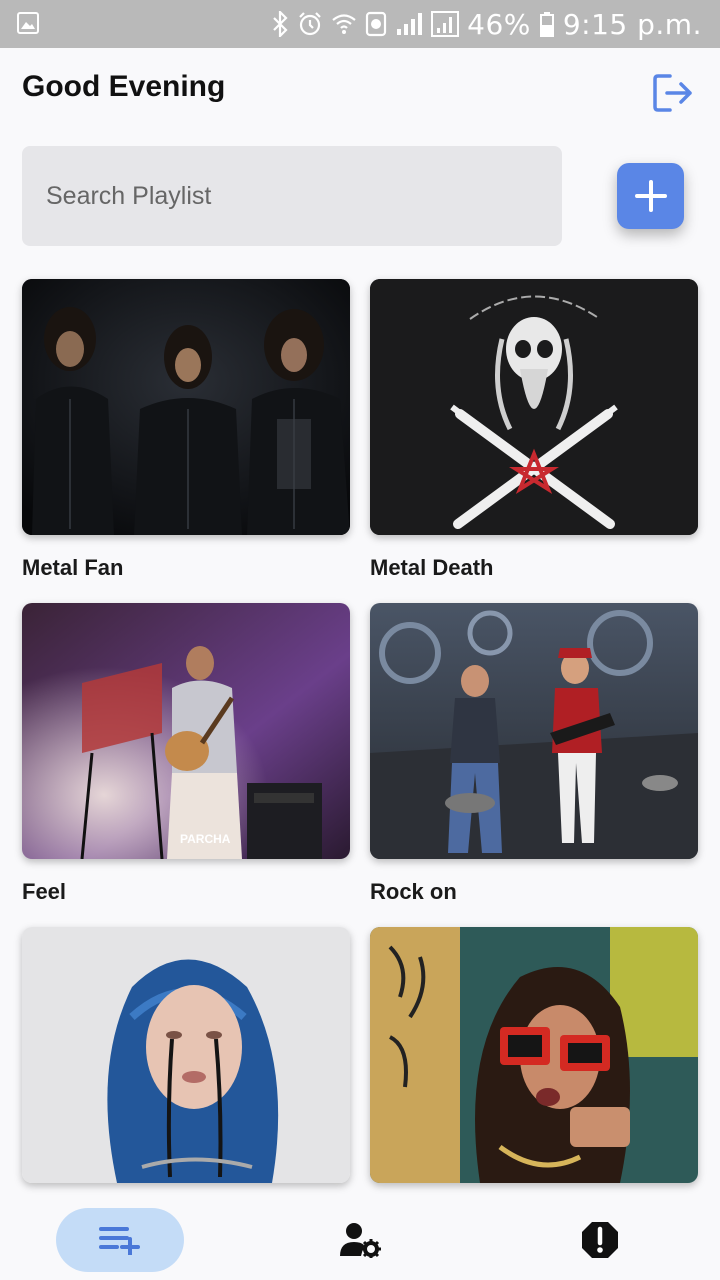  I want to click on playlist-name: Metal Death, so click(432, 567).